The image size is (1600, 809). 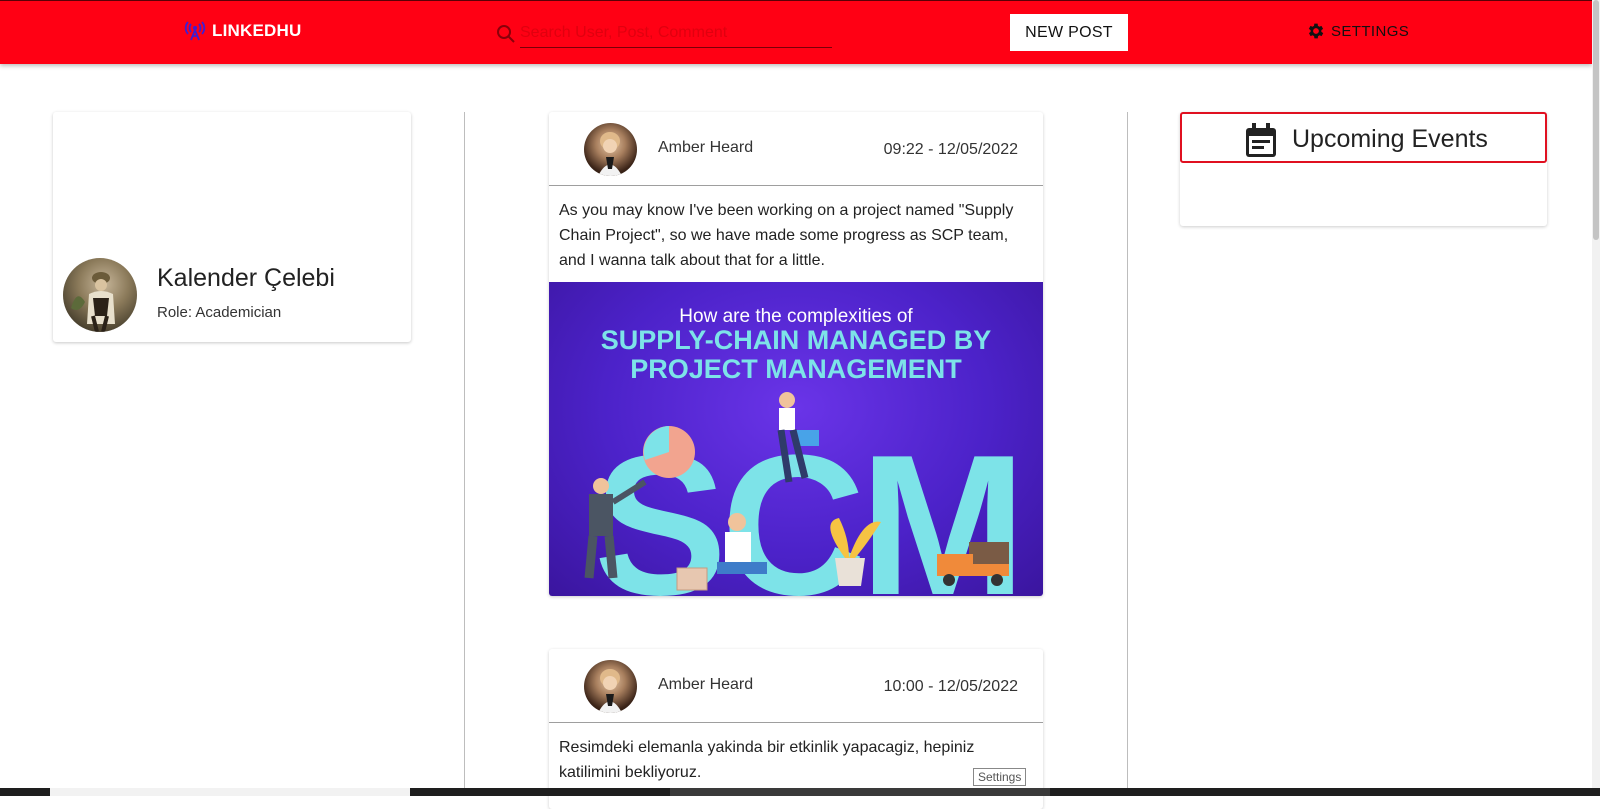 I want to click on post-header: Amber Heard 09:22 - 12/05/2022, so click(x=796, y=149).